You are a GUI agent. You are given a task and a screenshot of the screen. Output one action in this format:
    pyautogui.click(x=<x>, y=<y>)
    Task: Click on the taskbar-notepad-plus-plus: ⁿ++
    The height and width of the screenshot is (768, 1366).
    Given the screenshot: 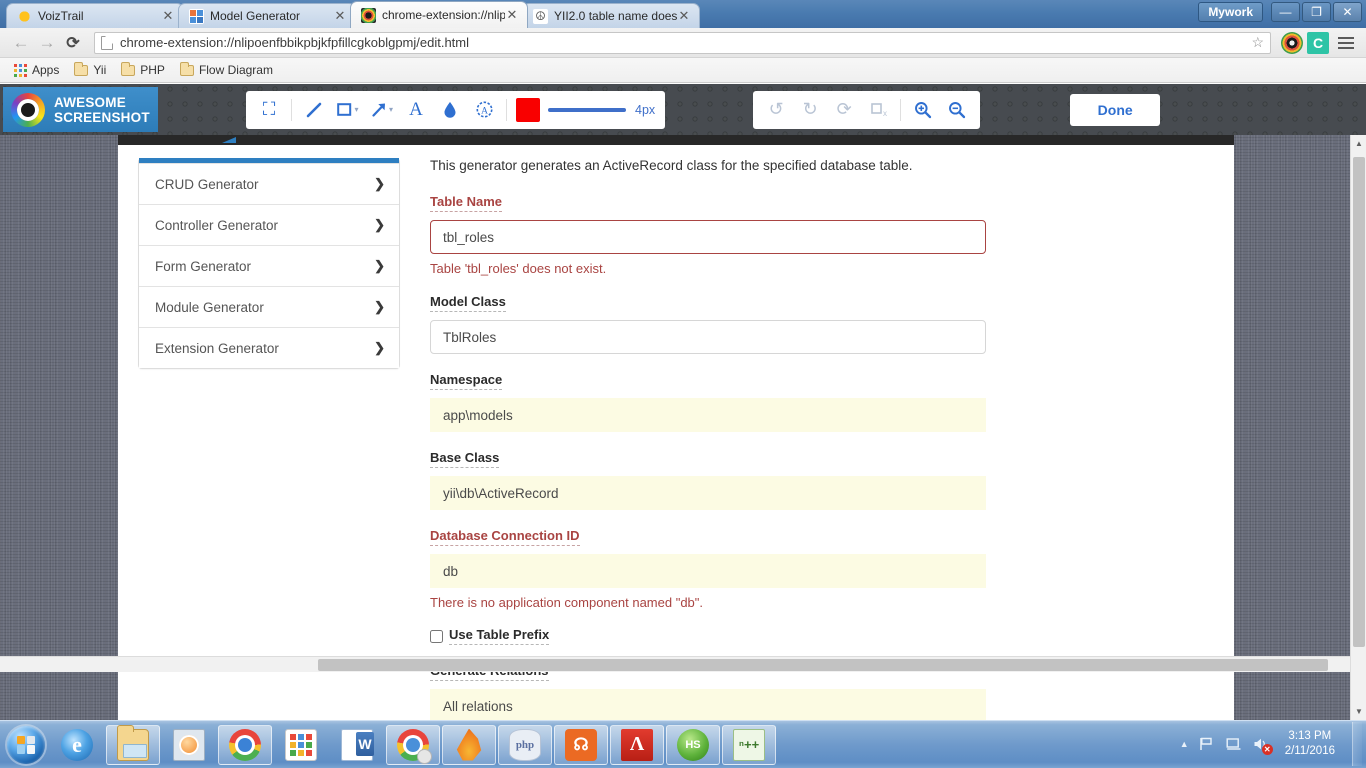 What is the action you would take?
    pyautogui.click(x=749, y=744)
    